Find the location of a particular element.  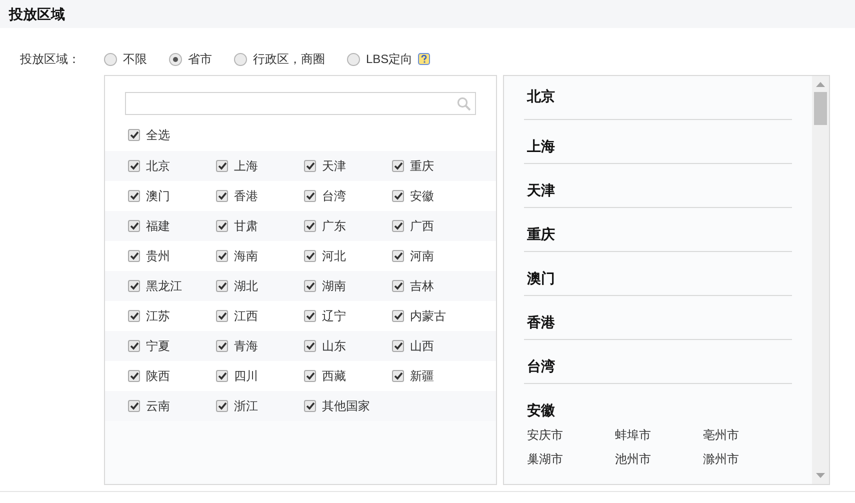

city-name: 滁州市 is located at coordinates (721, 459).